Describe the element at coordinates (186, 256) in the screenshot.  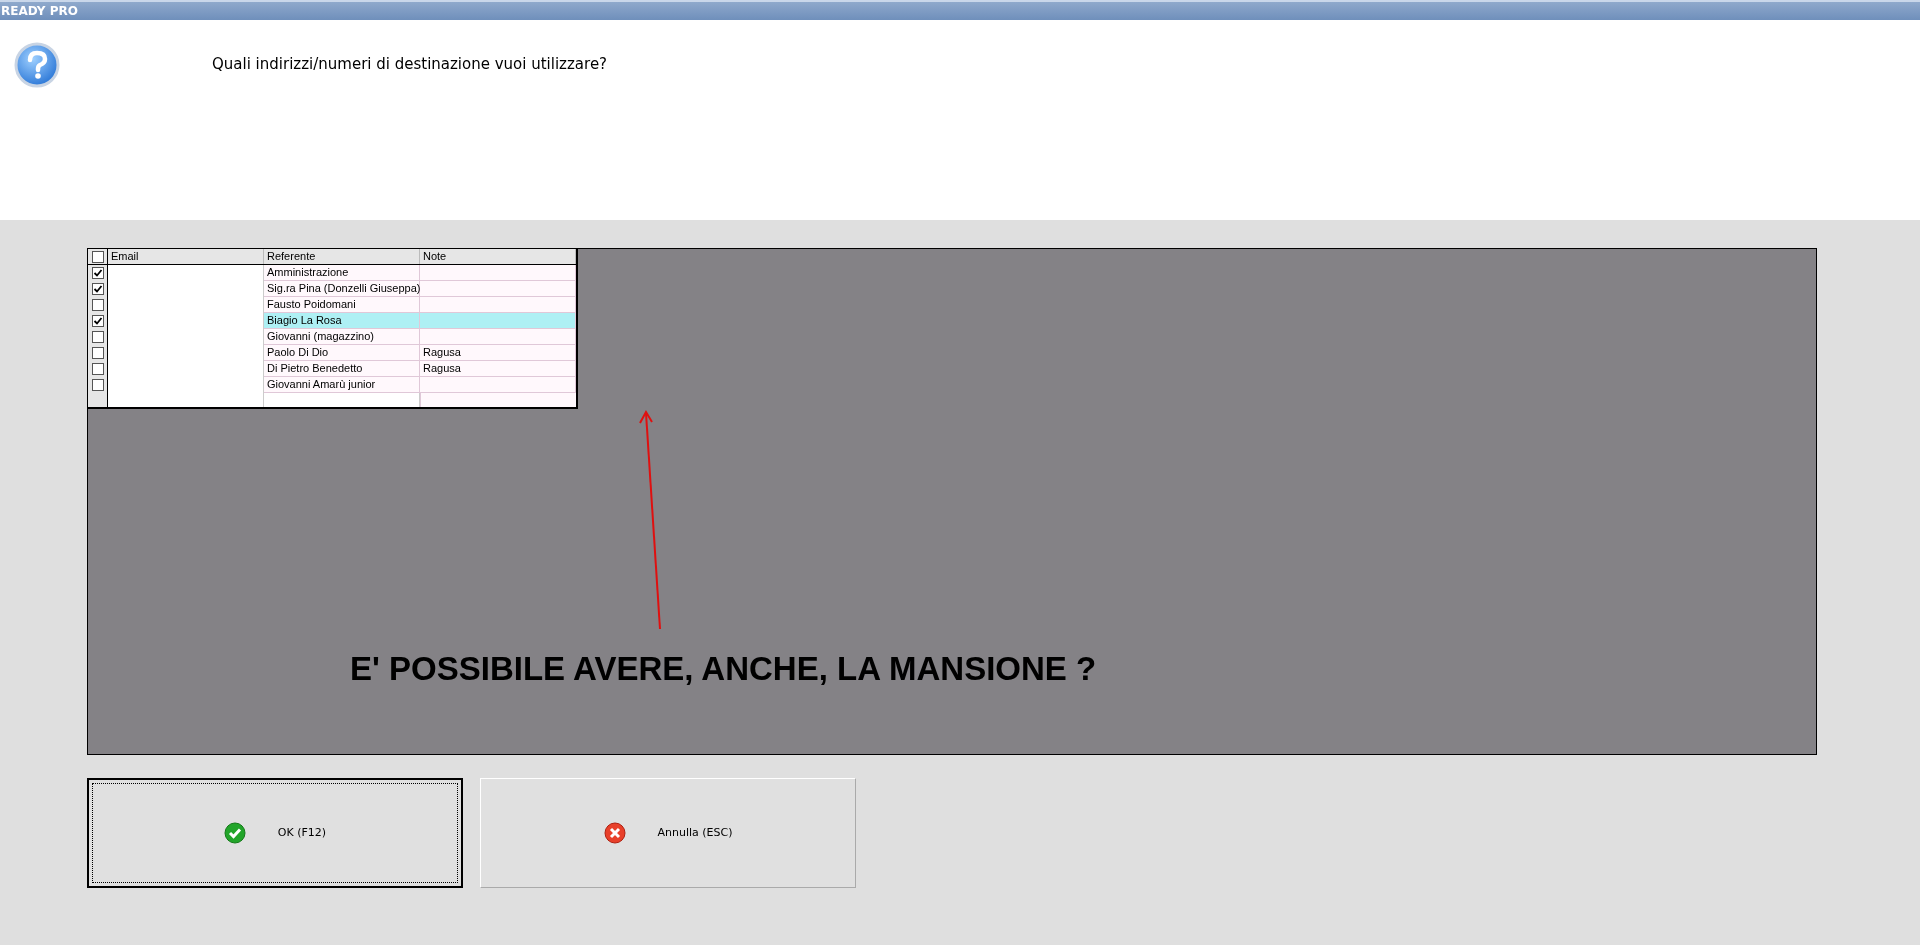
I see `column-header: Email` at that location.